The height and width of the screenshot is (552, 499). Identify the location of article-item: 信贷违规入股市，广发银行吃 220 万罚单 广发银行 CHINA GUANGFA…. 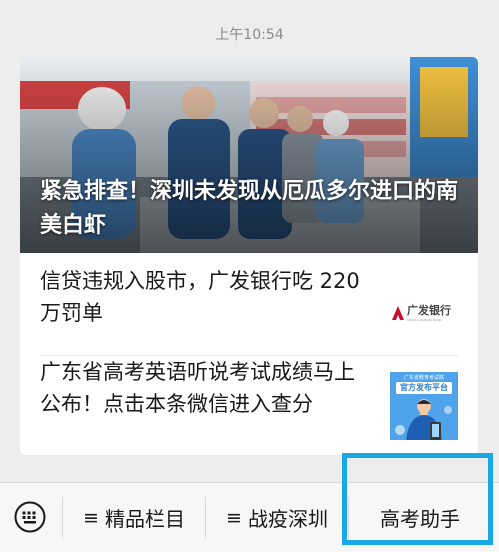
(249, 310).